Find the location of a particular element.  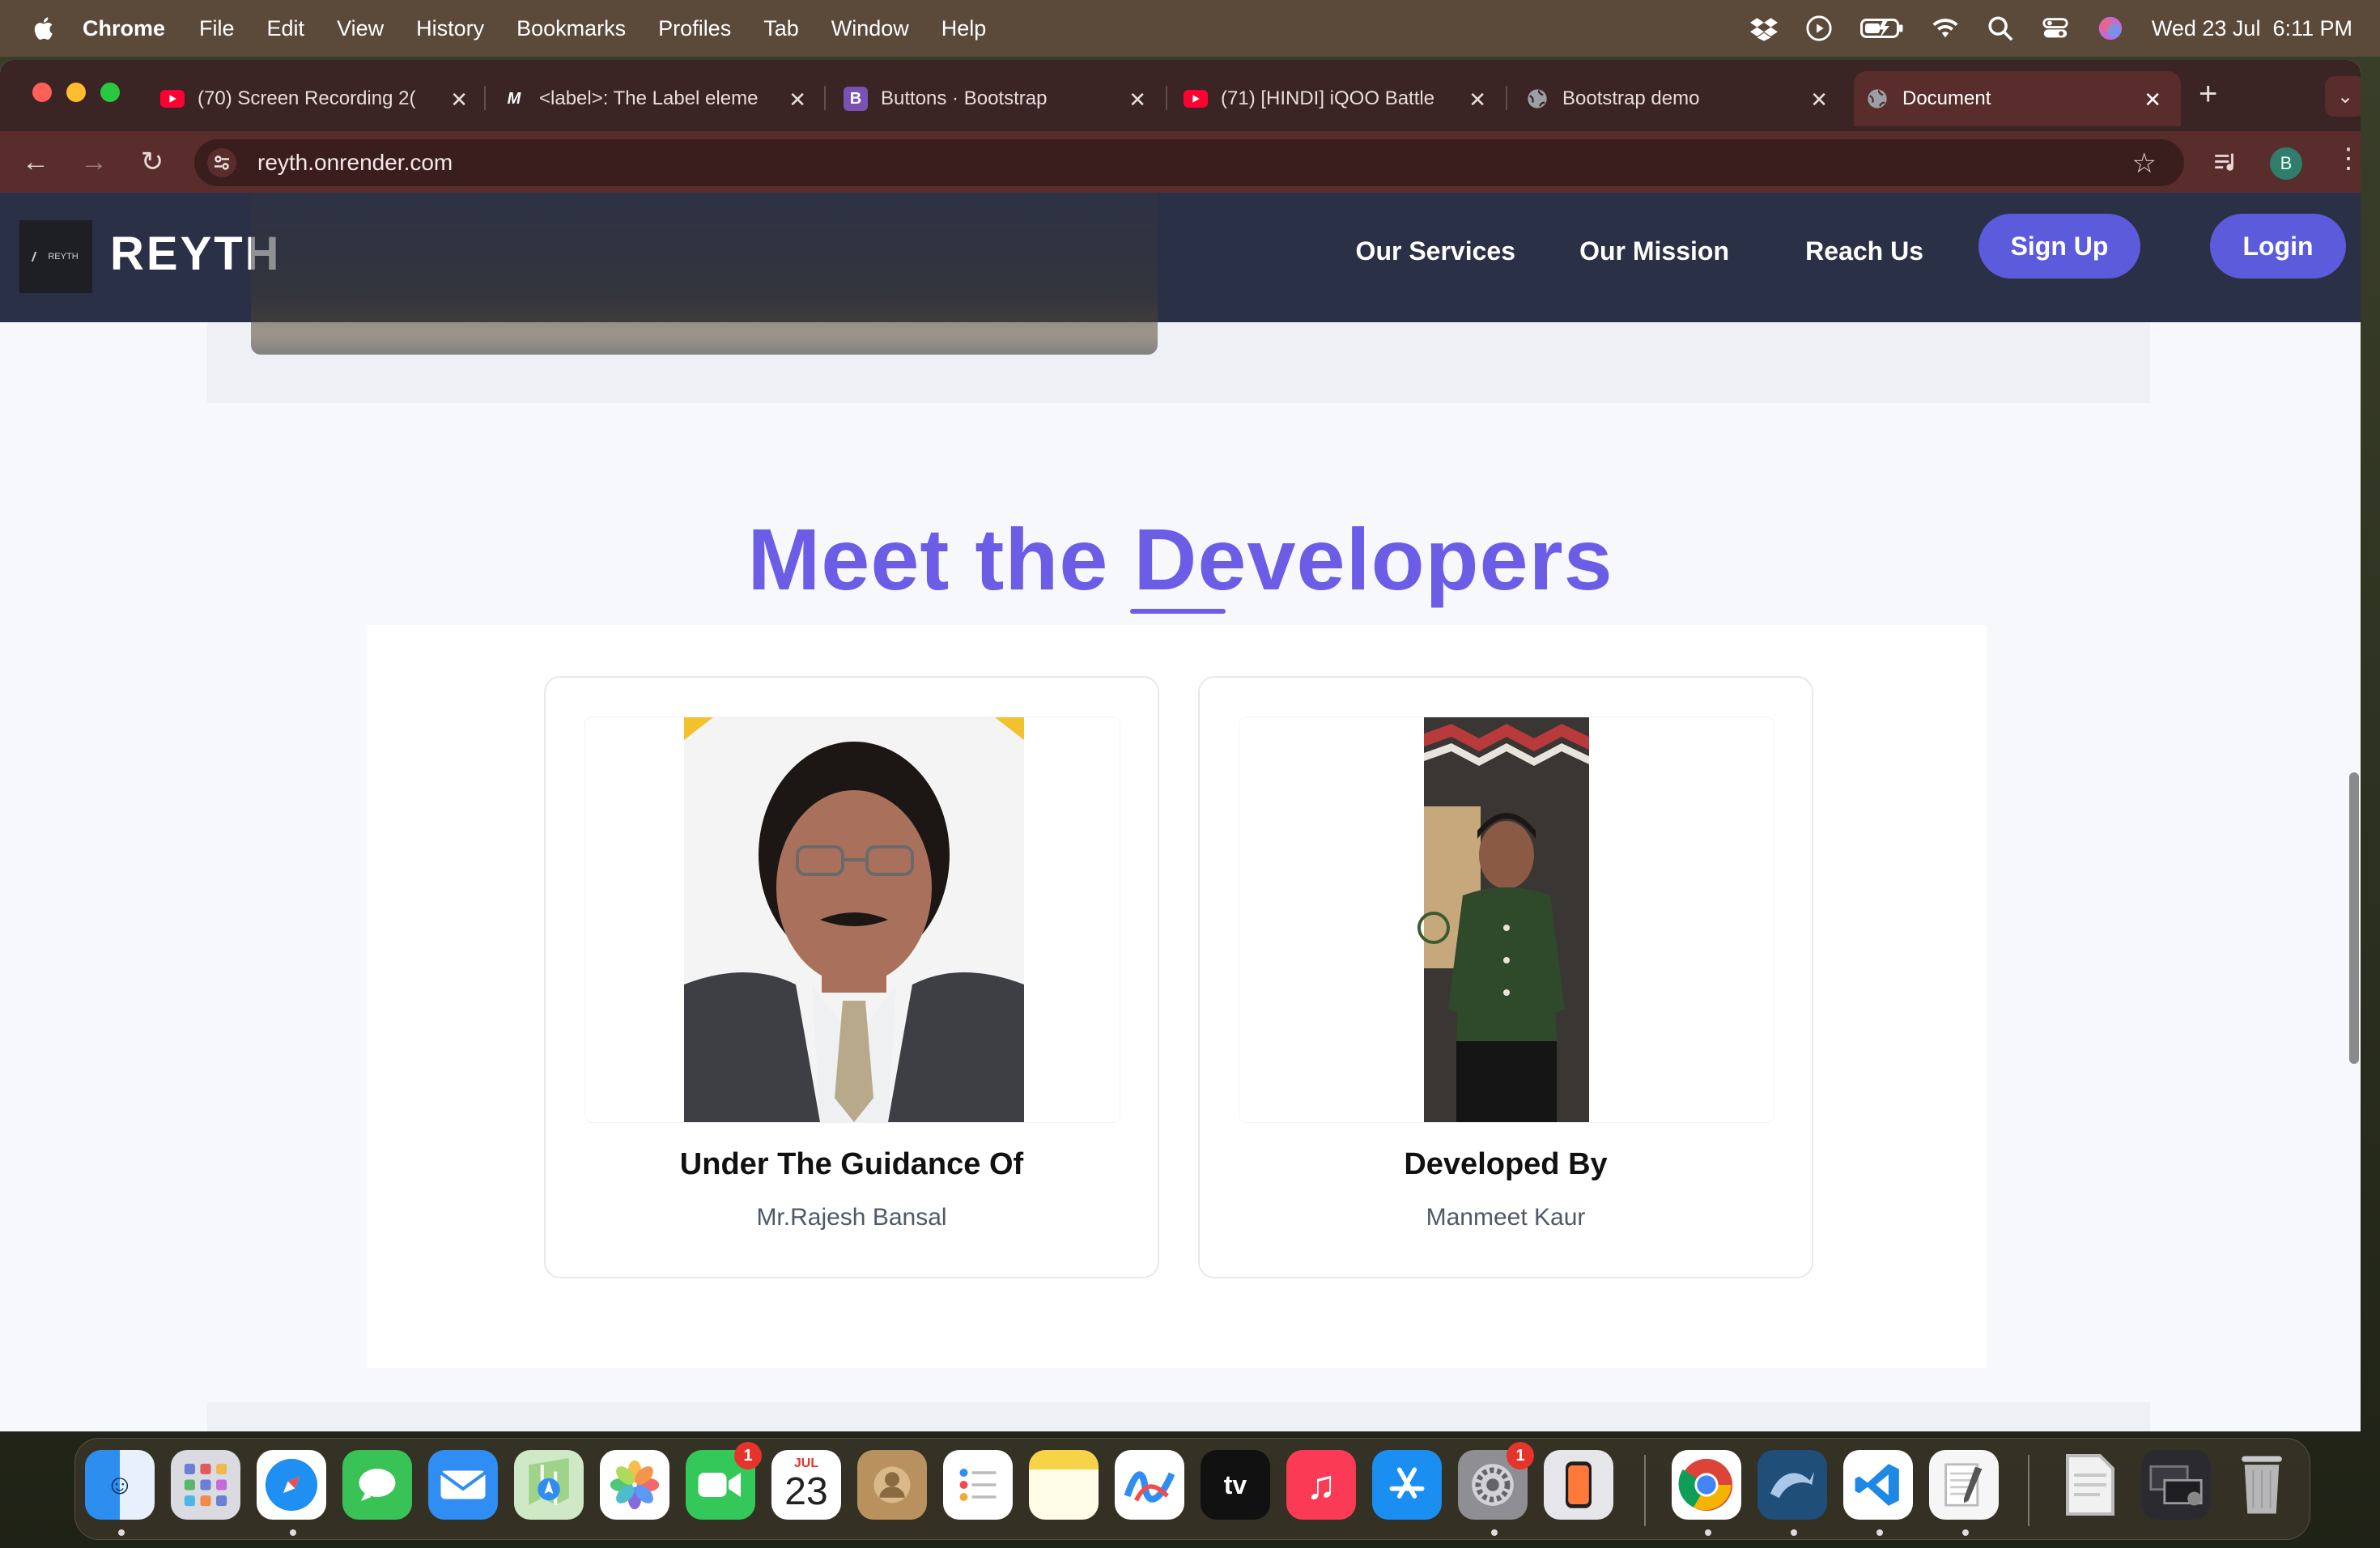

brand-logo: REYTH is located at coordinates (55, 256).